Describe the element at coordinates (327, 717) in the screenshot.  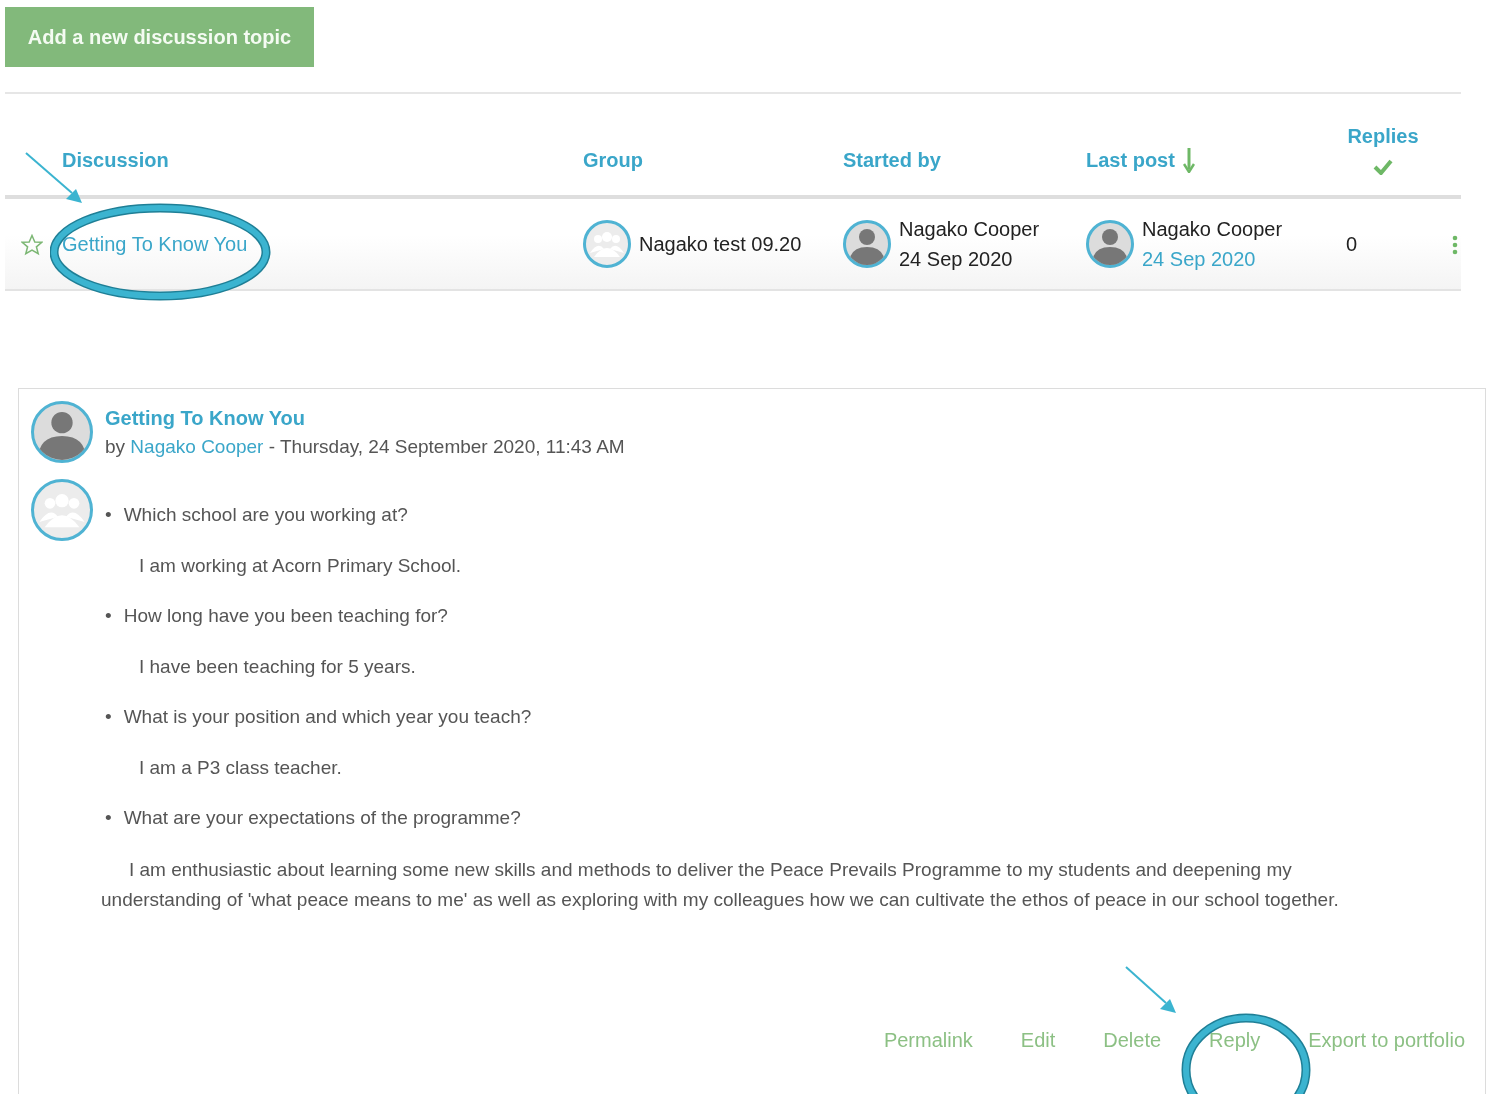
I see `question-text: What is your position and which year you teach?` at that location.